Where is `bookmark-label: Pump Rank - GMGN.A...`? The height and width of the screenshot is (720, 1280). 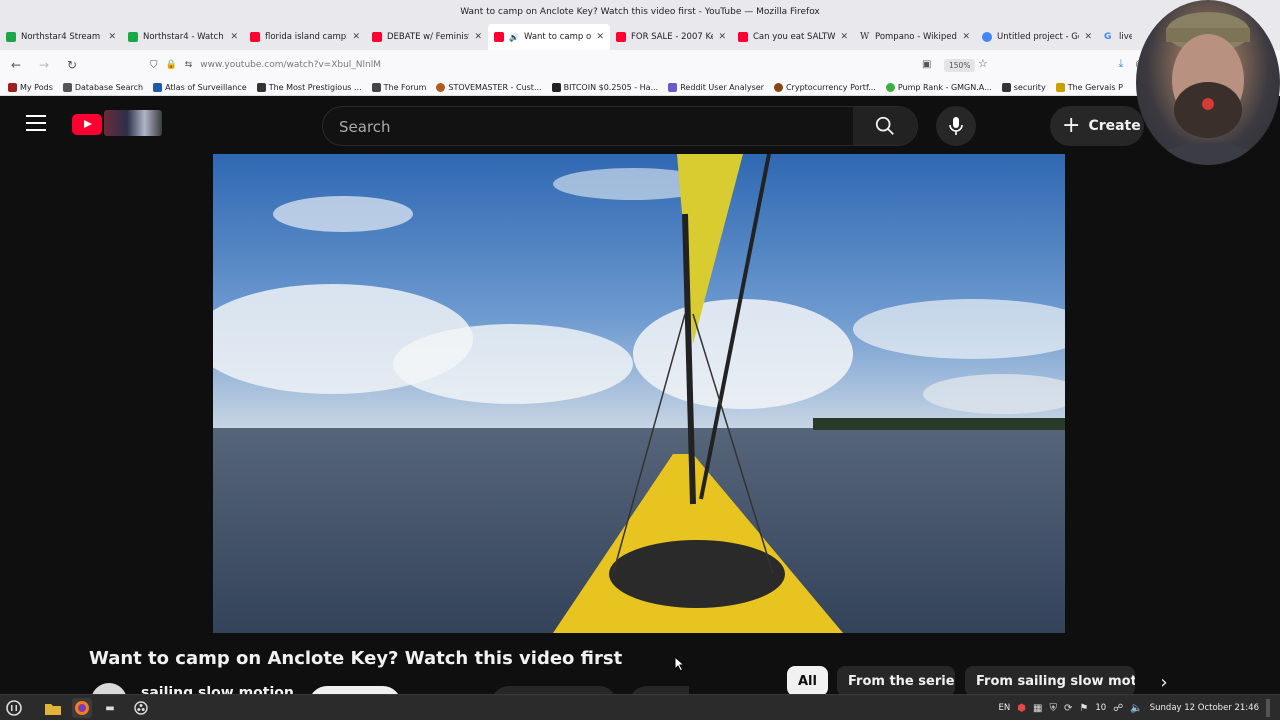 bookmark-label: Pump Rank - GMGN.A... is located at coordinates (944, 87).